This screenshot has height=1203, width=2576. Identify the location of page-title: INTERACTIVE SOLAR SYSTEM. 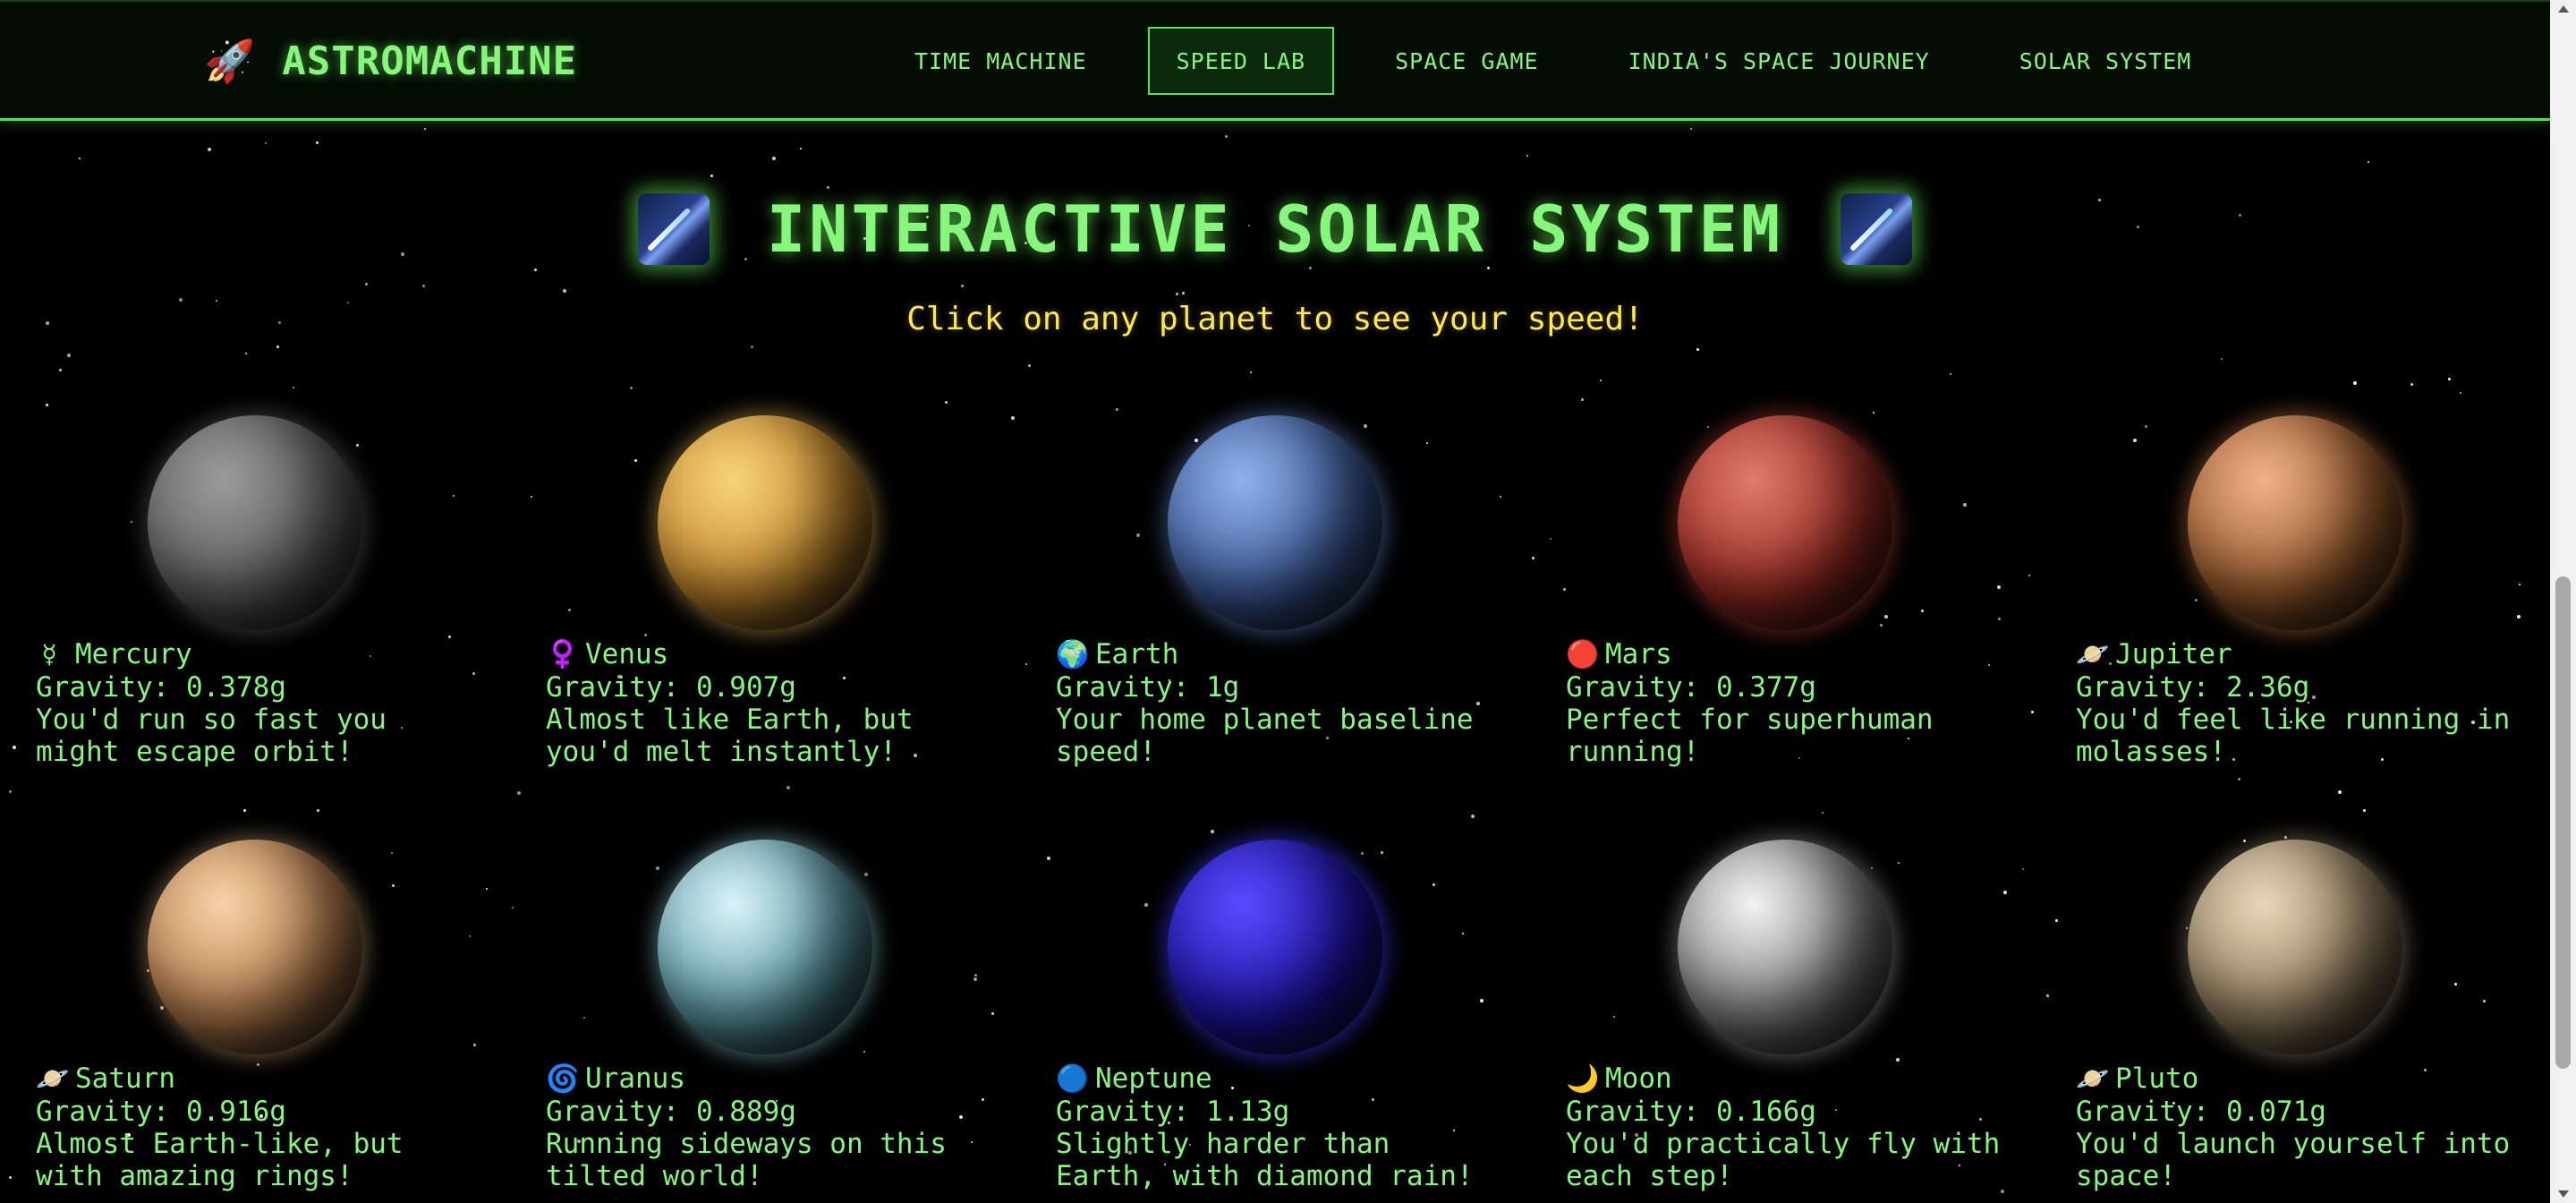
(1275, 229).